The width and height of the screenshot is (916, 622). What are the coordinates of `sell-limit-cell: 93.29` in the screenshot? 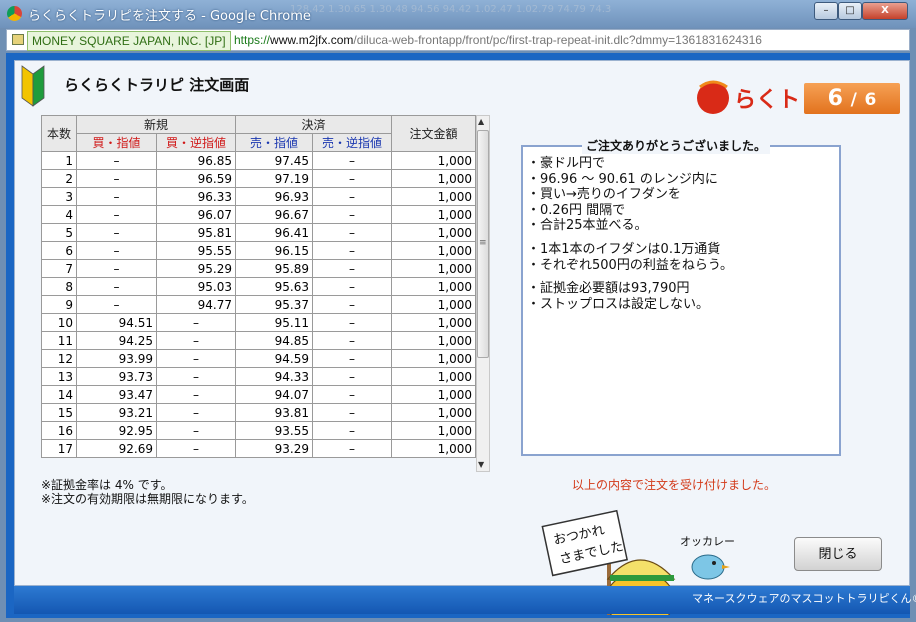 It's located at (274, 448).